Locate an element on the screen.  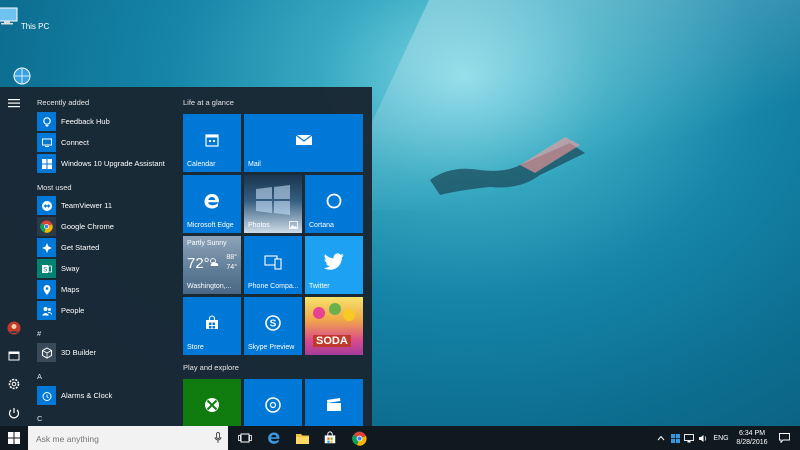
tile-groove-music is located at coordinates (273, 402).